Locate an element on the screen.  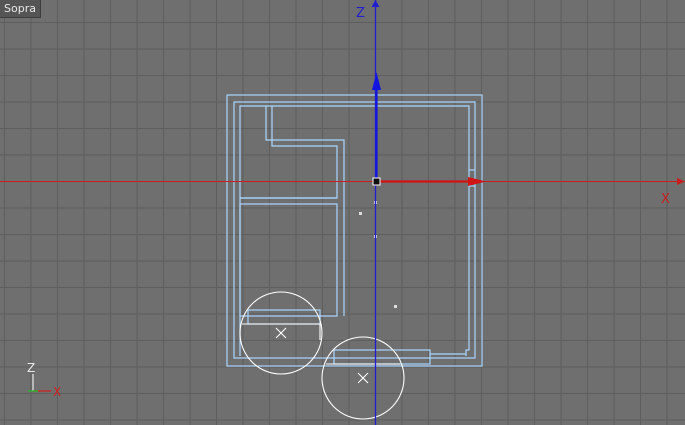
gizmo-x-right-arrow is located at coordinates (681, 181).